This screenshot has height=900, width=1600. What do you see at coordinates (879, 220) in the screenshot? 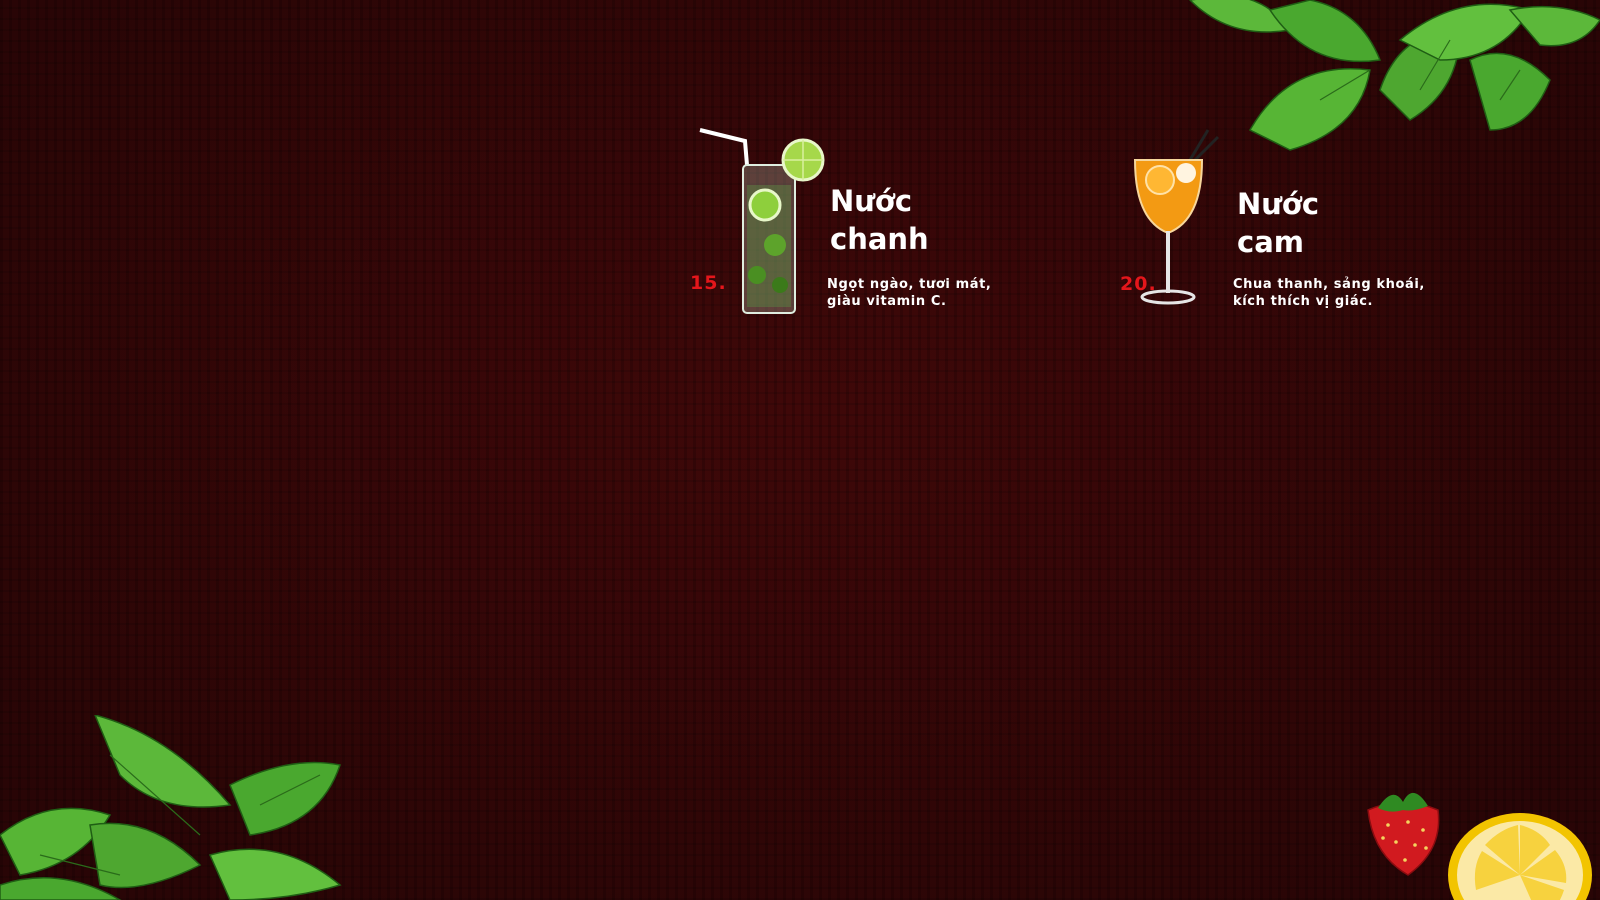
I see `menu-item-title: Nước chanh` at bounding box center [879, 220].